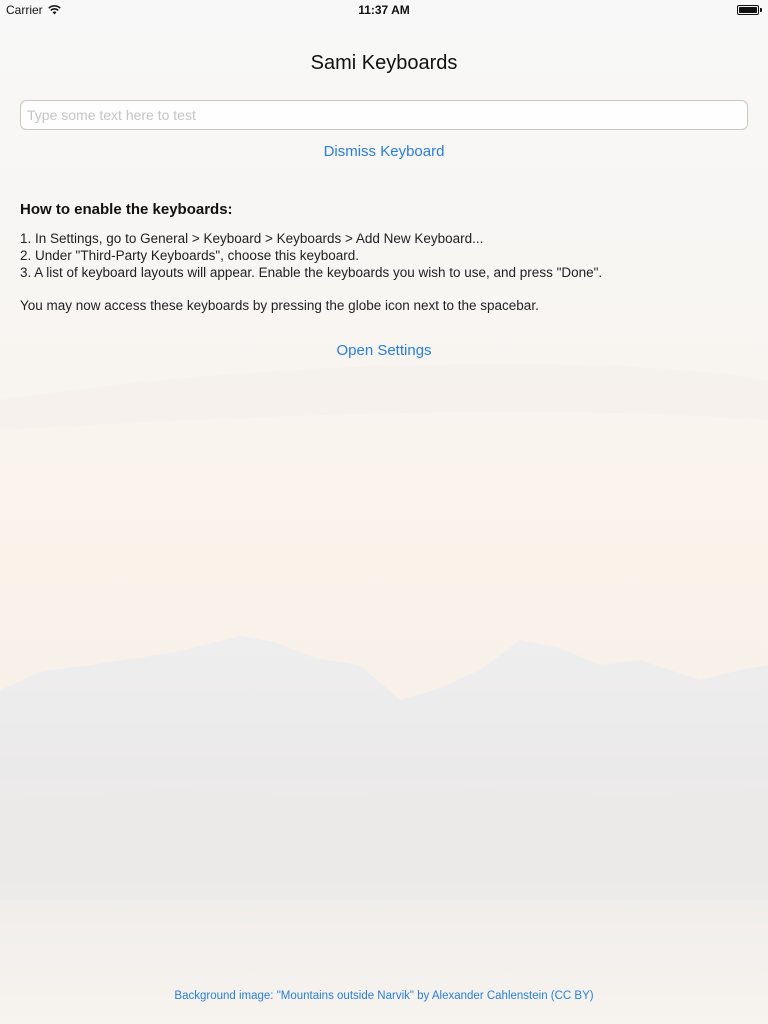 The height and width of the screenshot is (1024, 768). Describe the element at coordinates (749, 10) in the screenshot. I see `battery-icon` at that location.